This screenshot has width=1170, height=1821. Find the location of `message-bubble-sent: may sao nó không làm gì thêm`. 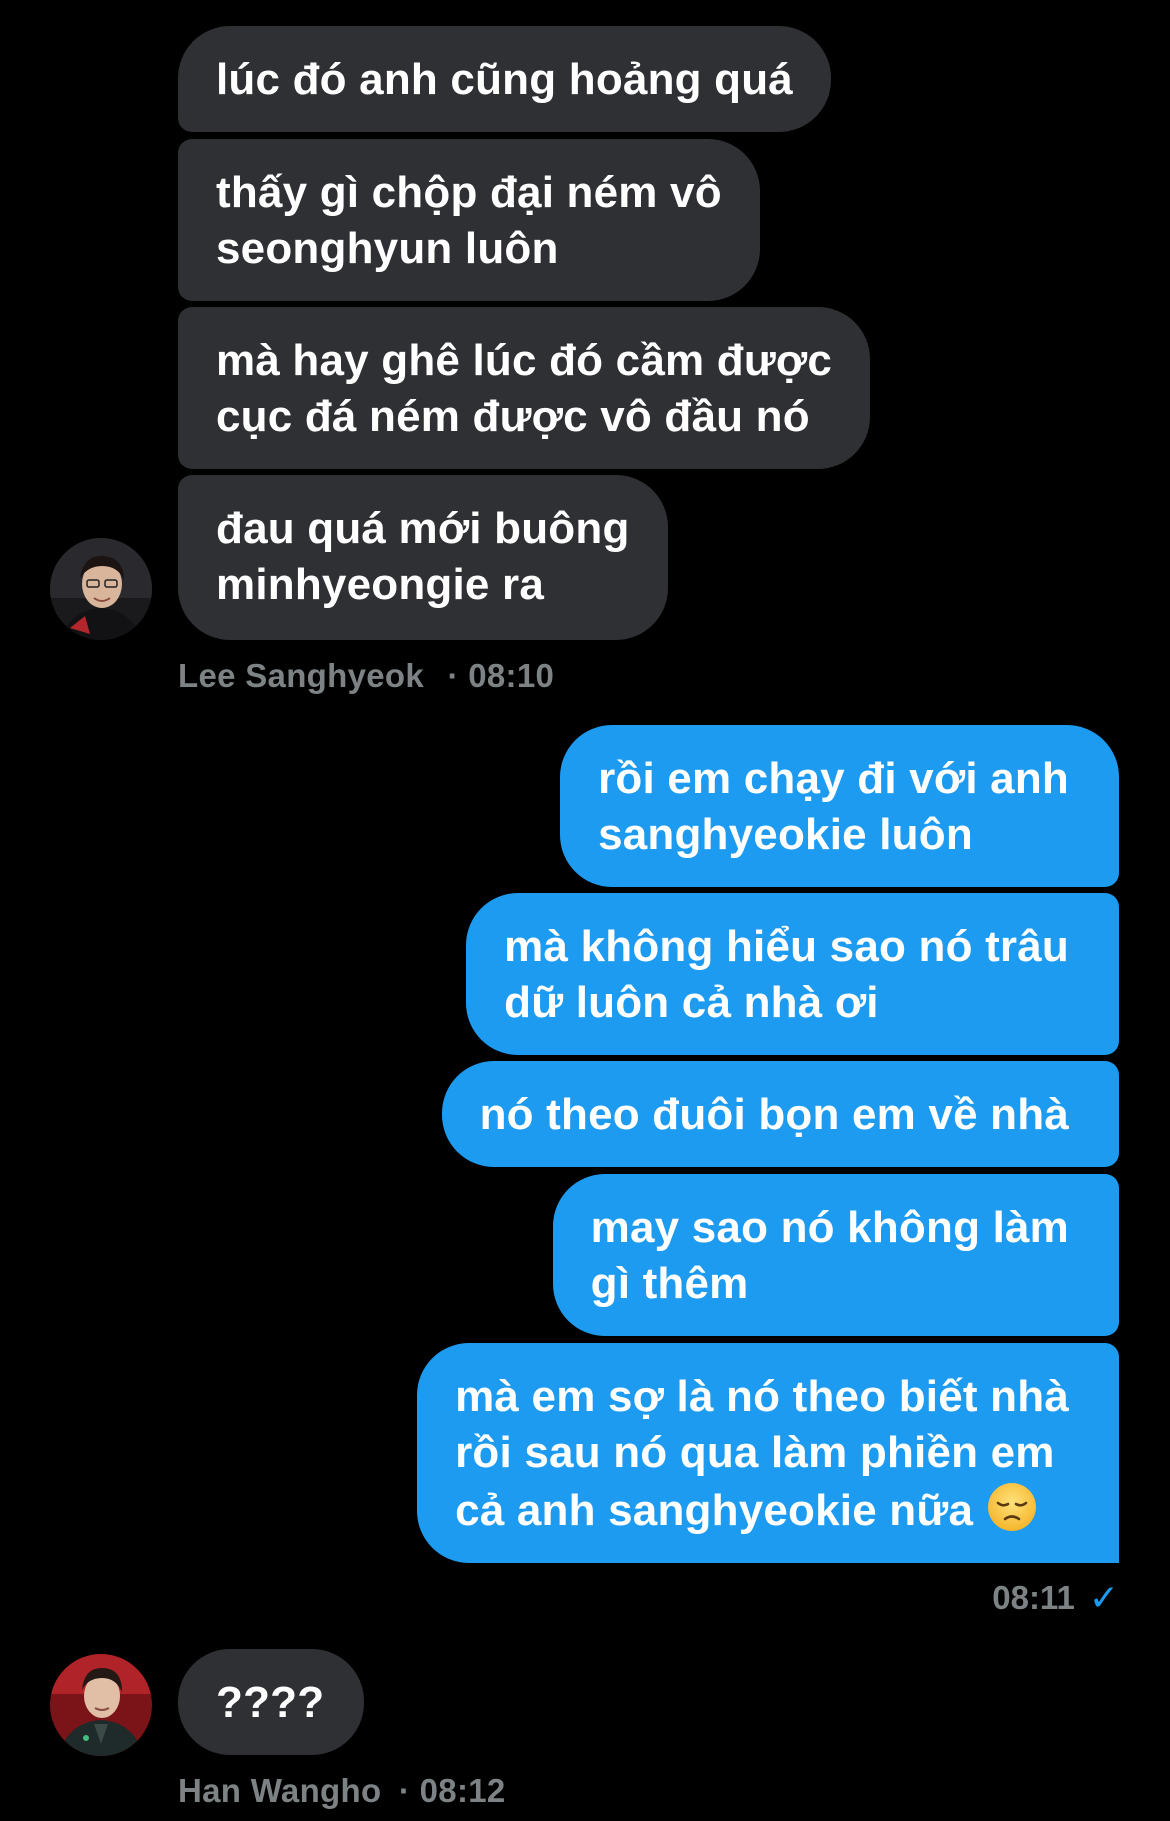

message-bubble-sent: may sao nó không làm gì thêm is located at coordinates (835, 1255).